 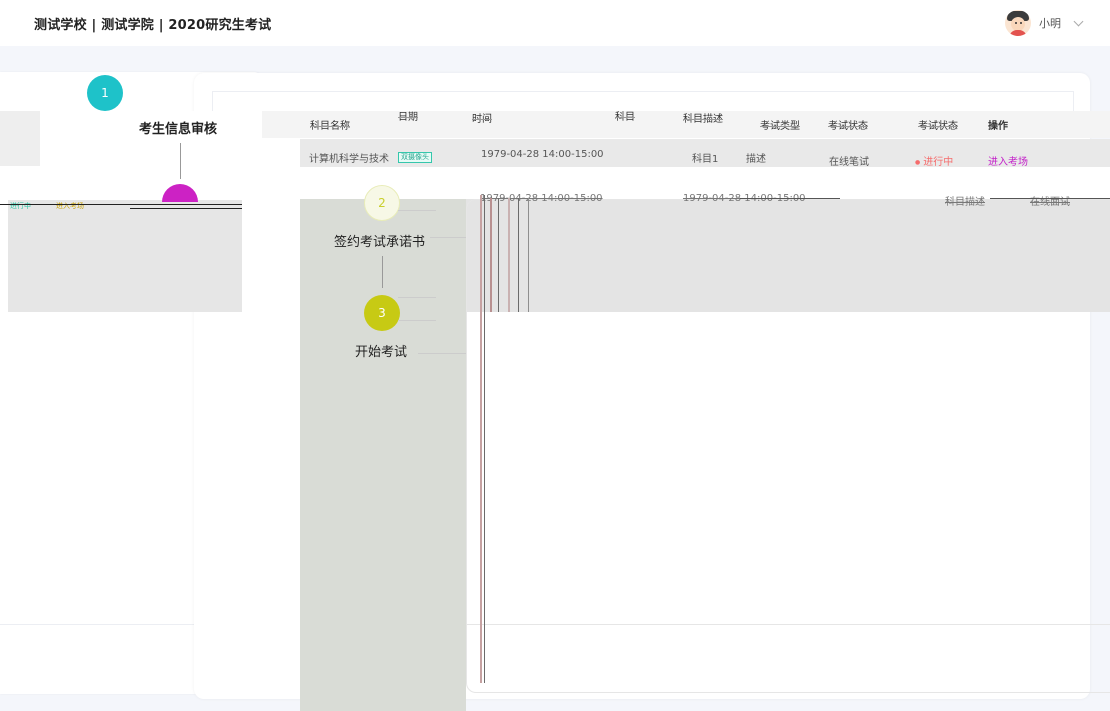 What do you see at coordinates (1018, 23) in the screenshot?
I see `avatar` at bounding box center [1018, 23].